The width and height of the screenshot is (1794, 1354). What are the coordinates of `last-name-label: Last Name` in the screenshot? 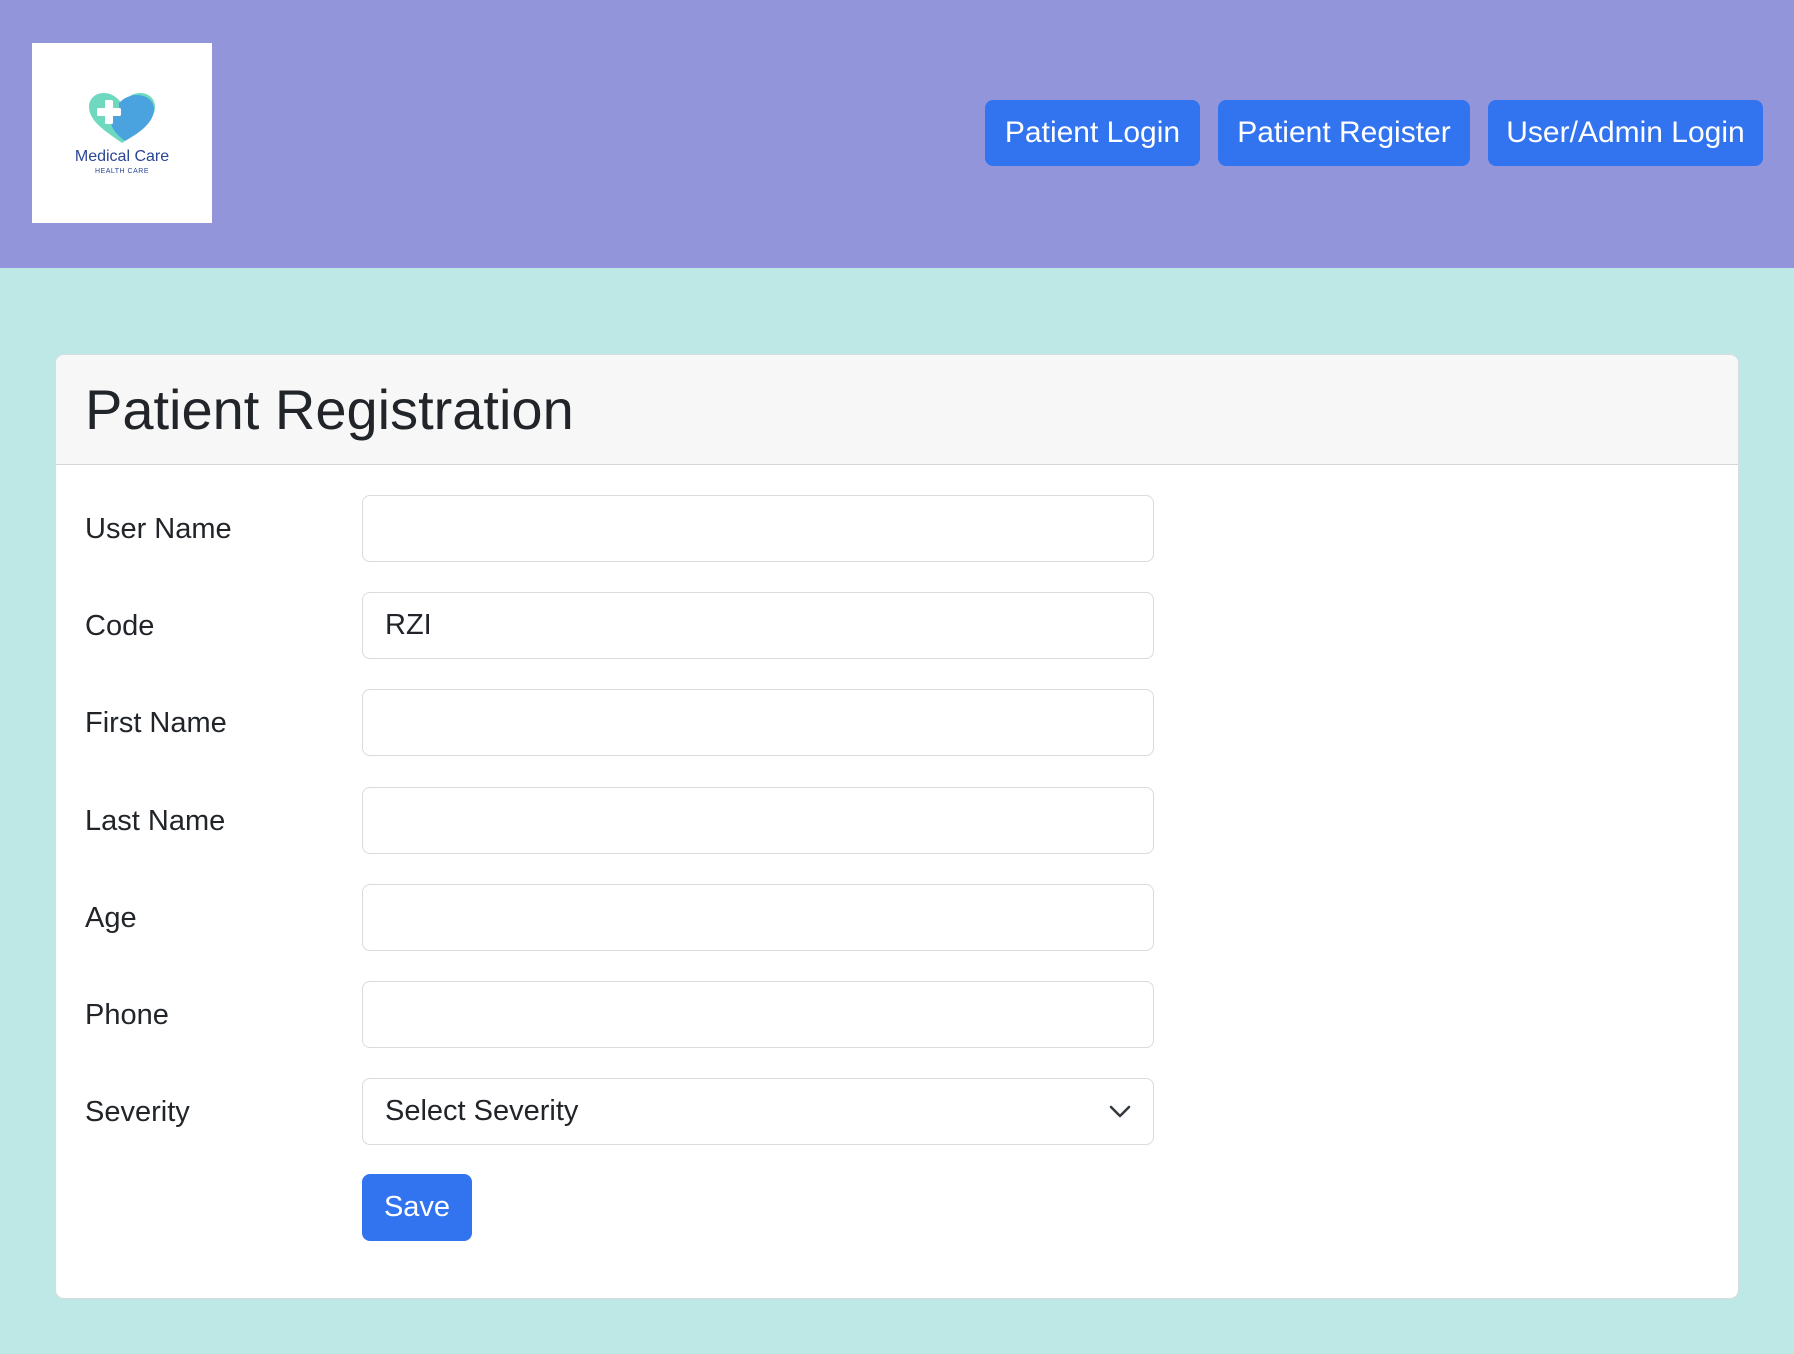 It's located at (155, 821).